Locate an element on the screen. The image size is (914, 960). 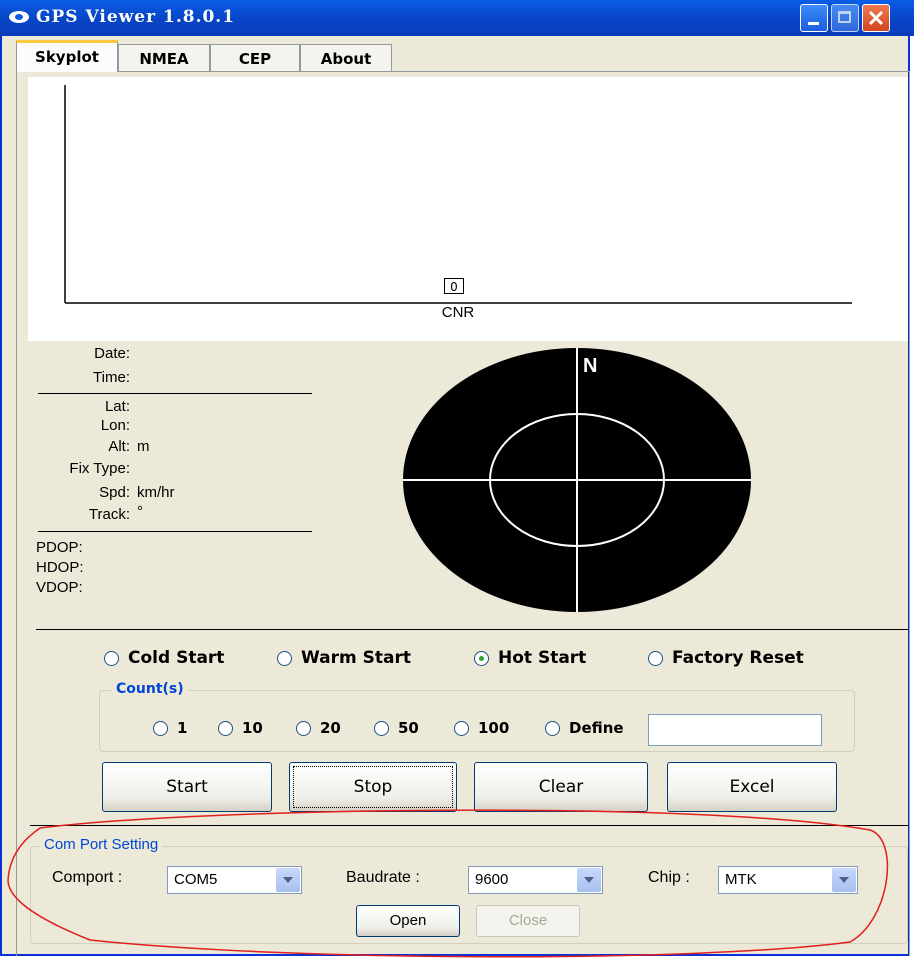
time-label: Time: is located at coordinates (111, 377).